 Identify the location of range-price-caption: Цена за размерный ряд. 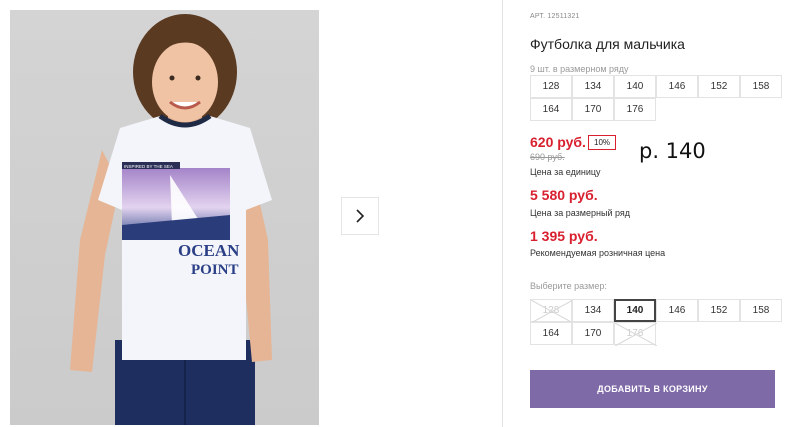
(580, 213).